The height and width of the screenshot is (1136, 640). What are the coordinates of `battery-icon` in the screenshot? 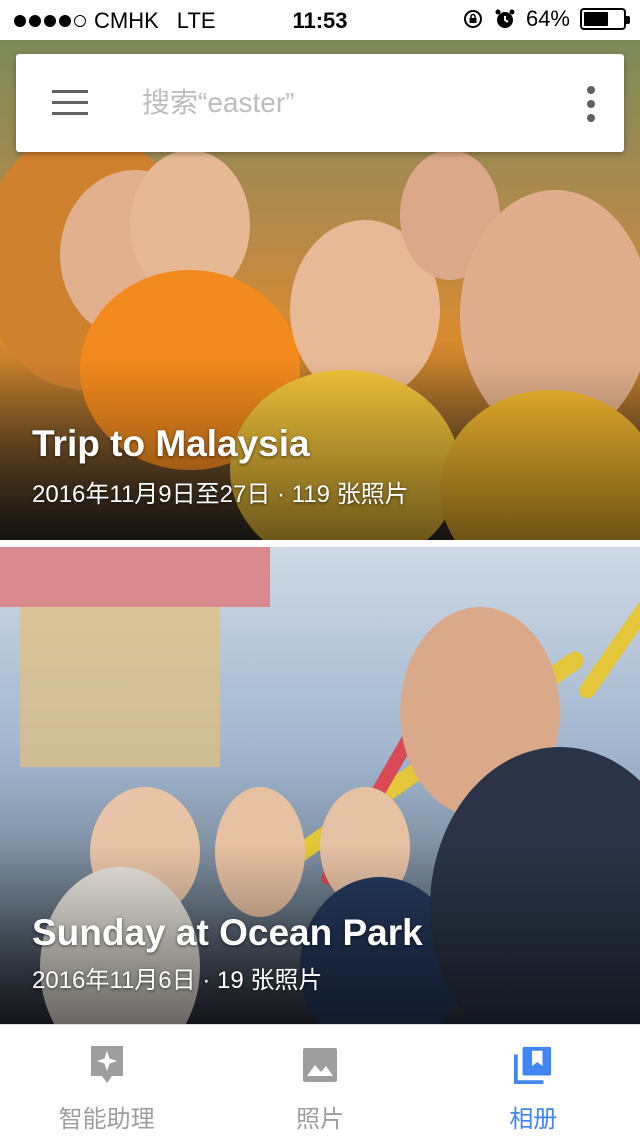 It's located at (605, 19).